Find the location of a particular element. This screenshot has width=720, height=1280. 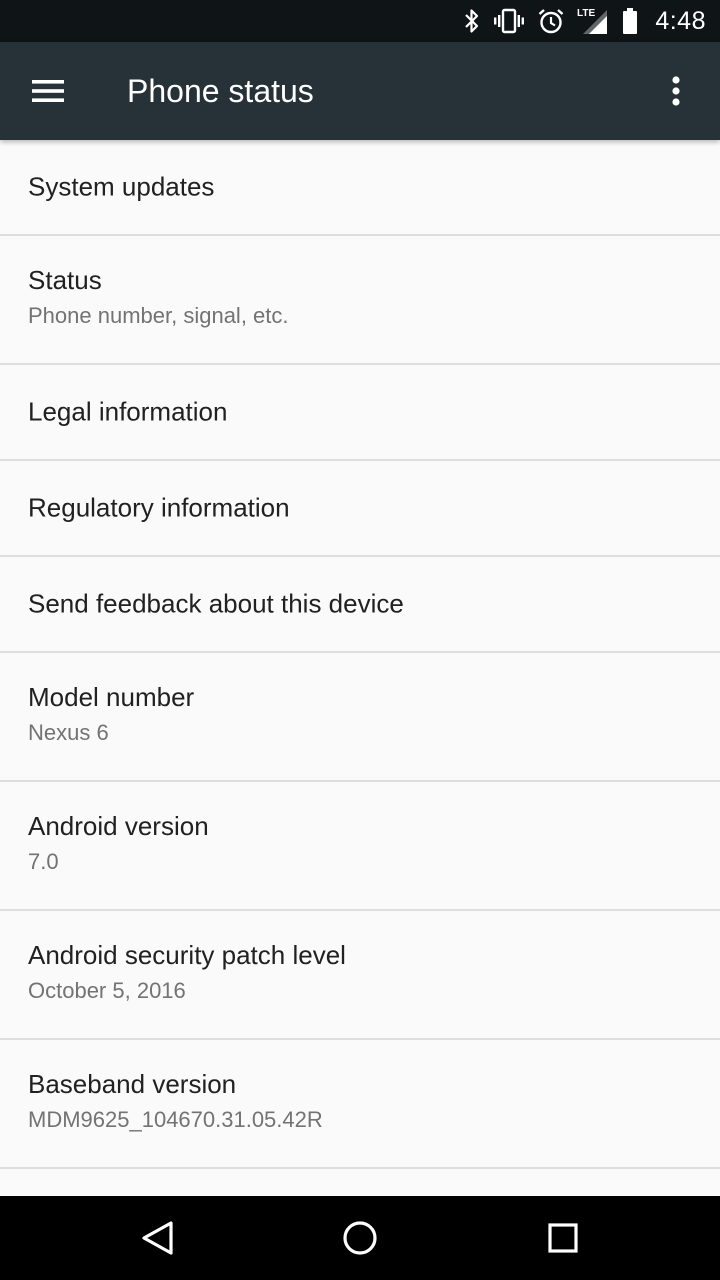

home-icon is located at coordinates (360, 1238).